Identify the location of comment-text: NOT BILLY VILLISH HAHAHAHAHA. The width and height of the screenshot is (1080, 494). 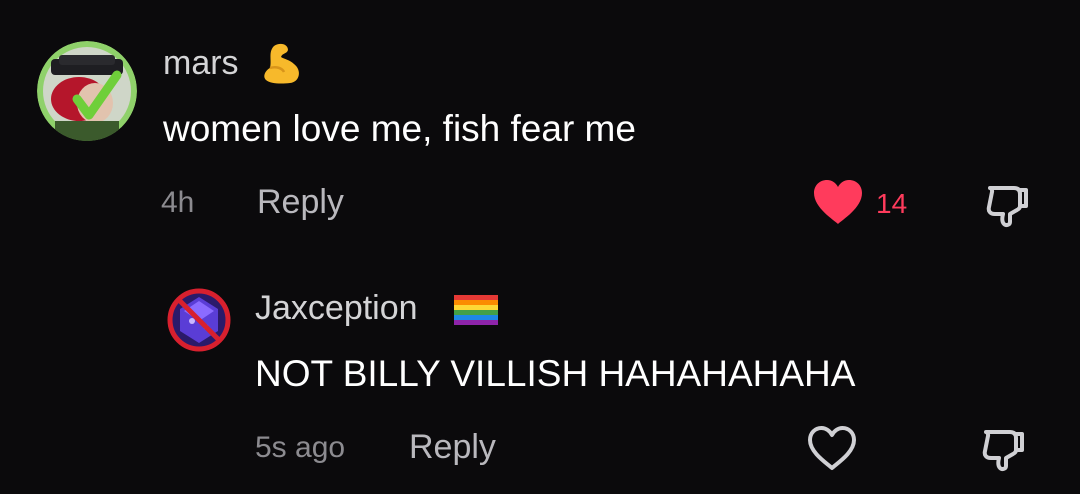
(555, 373).